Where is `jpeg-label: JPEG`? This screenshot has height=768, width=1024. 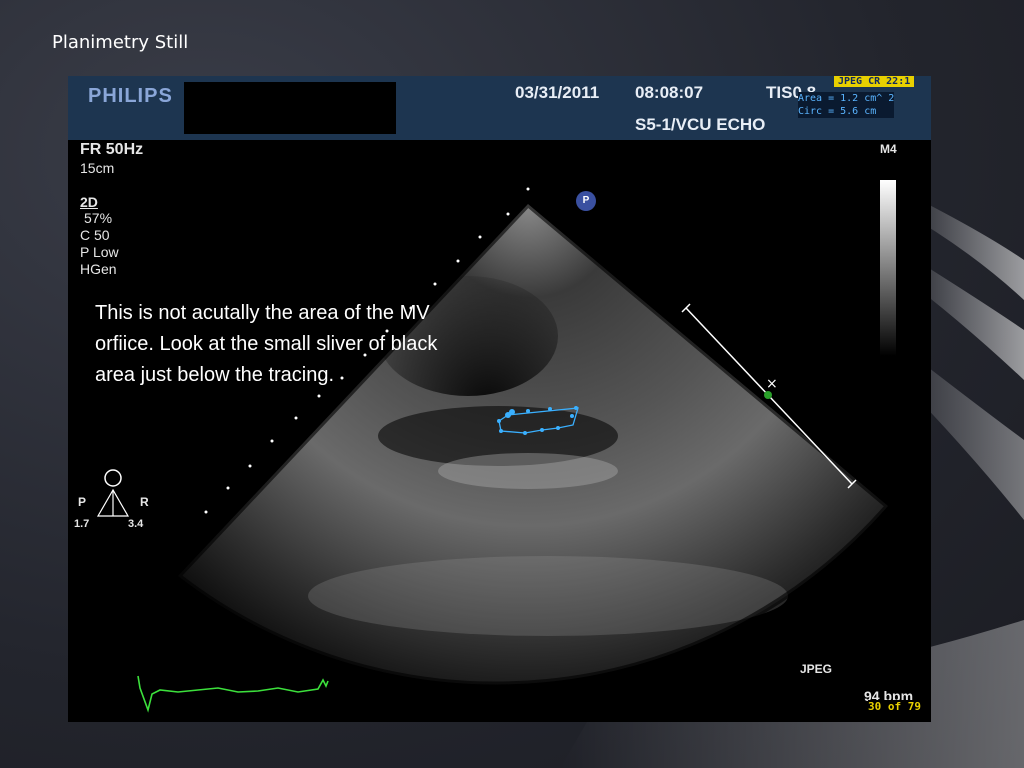
jpeg-label: JPEG is located at coordinates (816, 669).